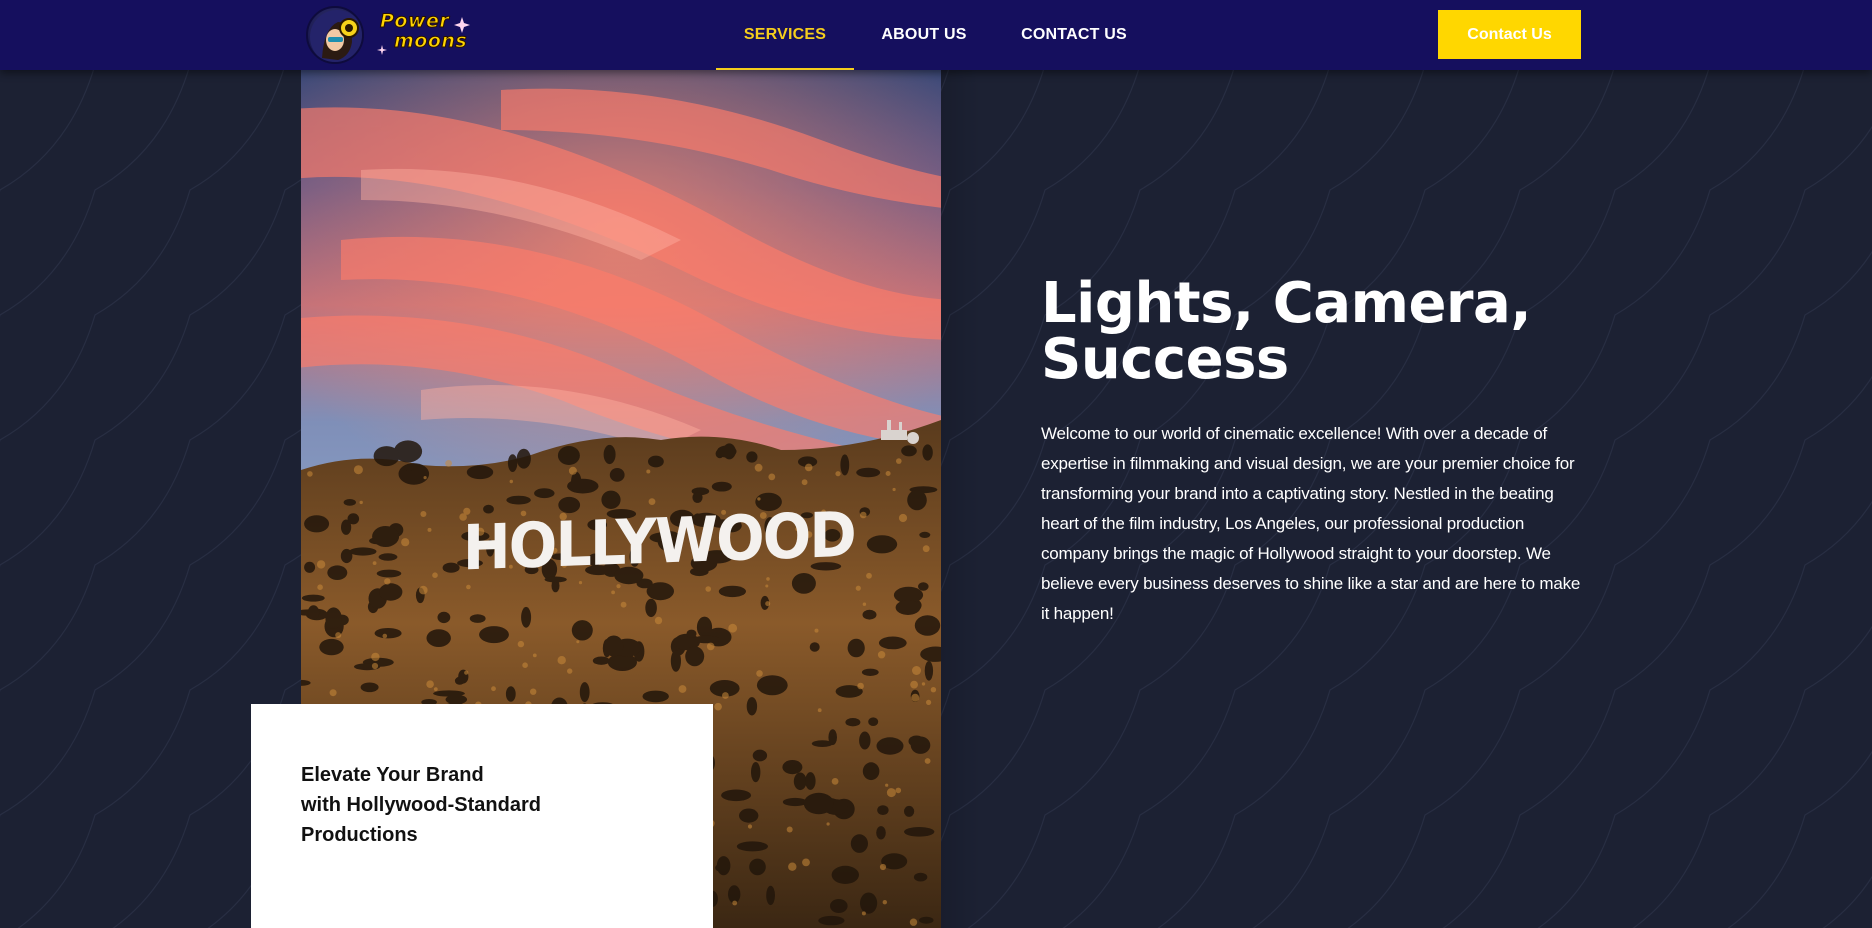 The image size is (1872, 928). Describe the element at coordinates (1165, 359) in the screenshot. I see `hero-heading-line: Success` at that location.